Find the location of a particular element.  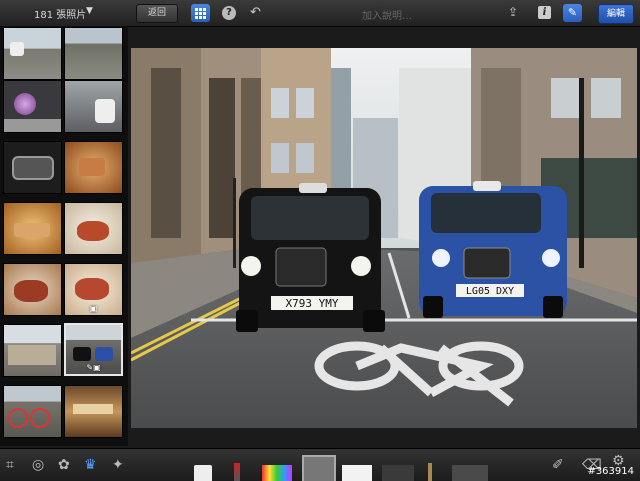

edit-button: 編輯 is located at coordinates (616, 14).